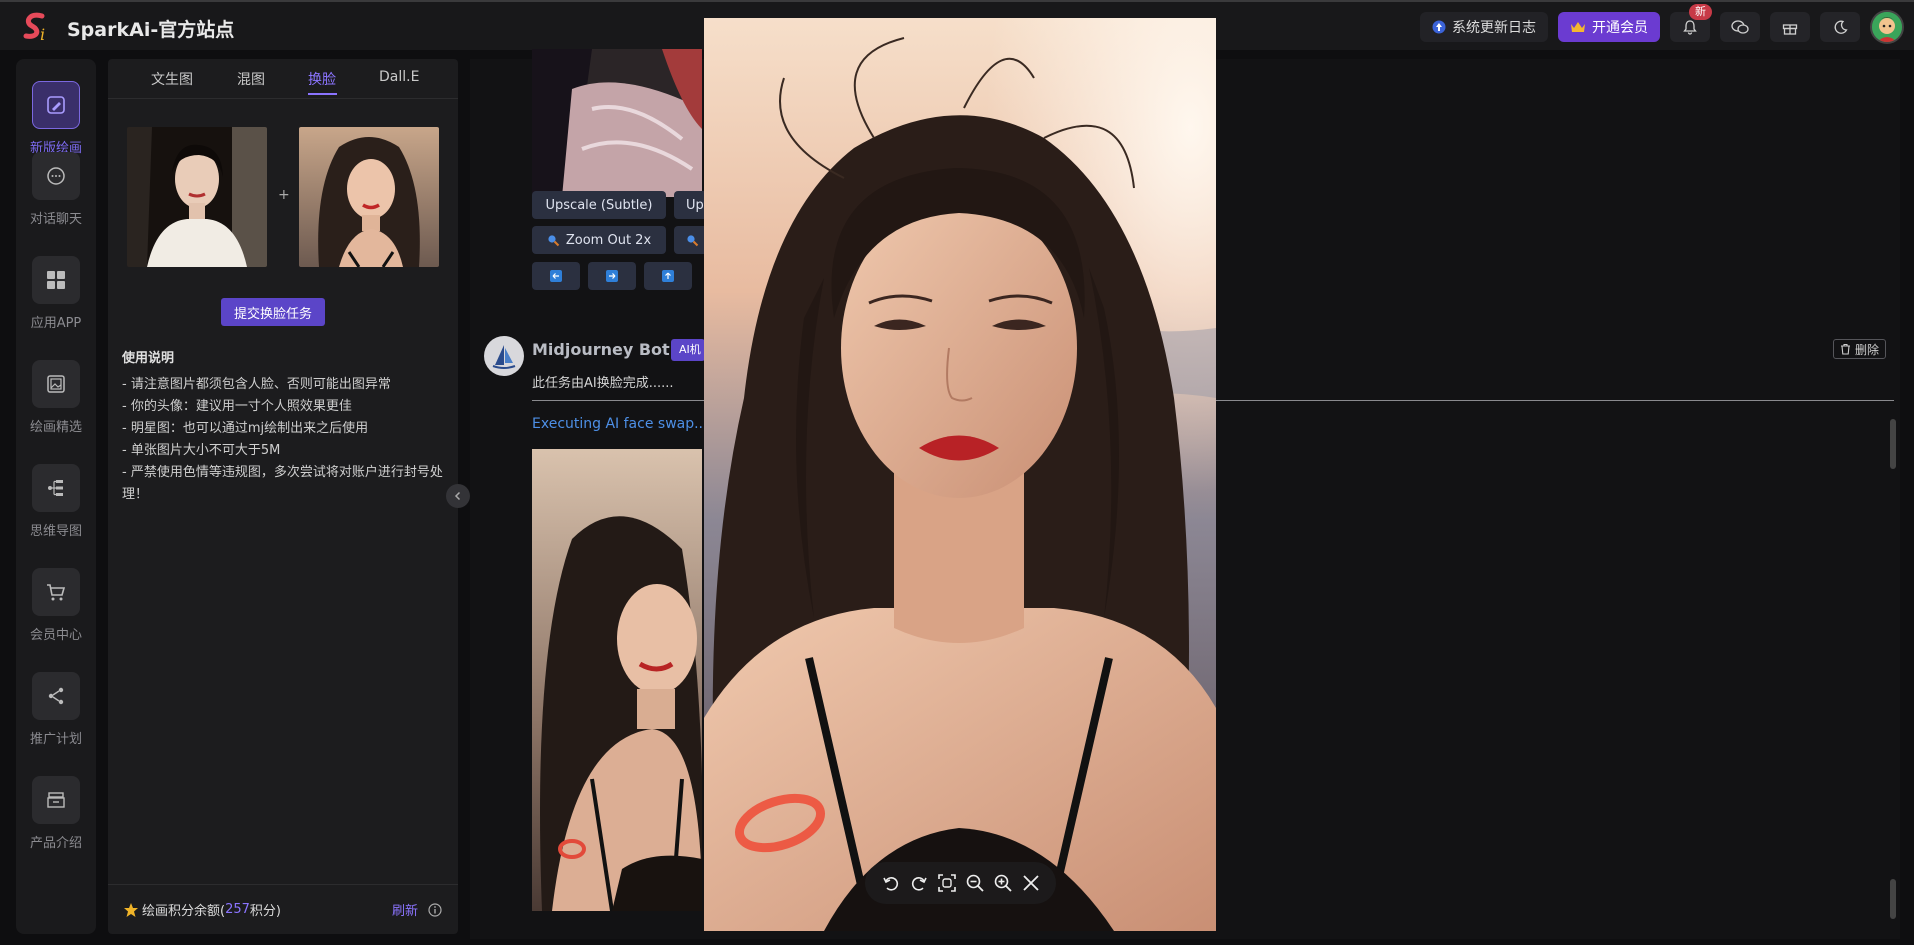 The height and width of the screenshot is (945, 1914). What do you see at coordinates (273, 312) in the screenshot?
I see `submit-face-swap-button: 提交换脸任务` at bounding box center [273, 312].